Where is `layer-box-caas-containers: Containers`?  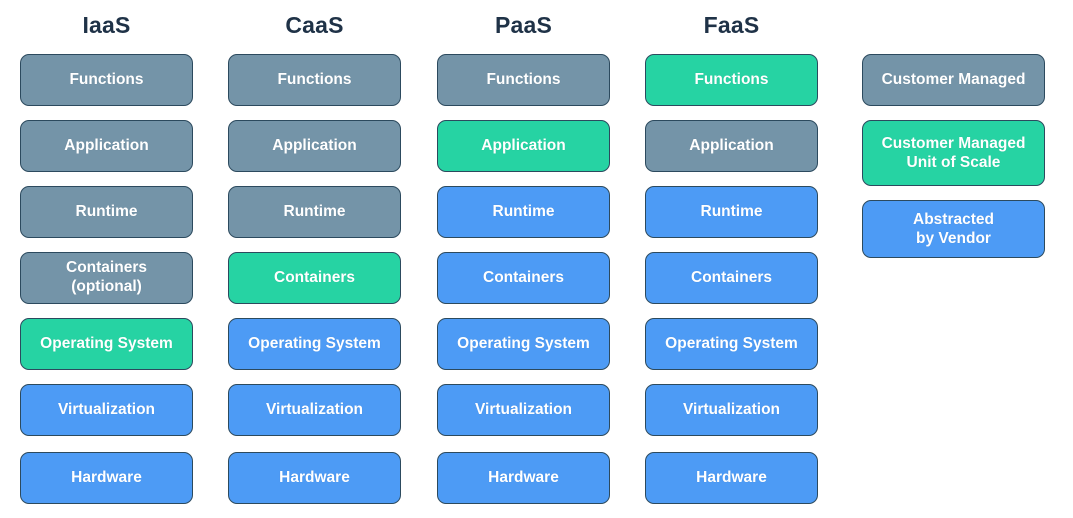
layer-box-caas-containers: Containers is located at coordinates (314, 278).